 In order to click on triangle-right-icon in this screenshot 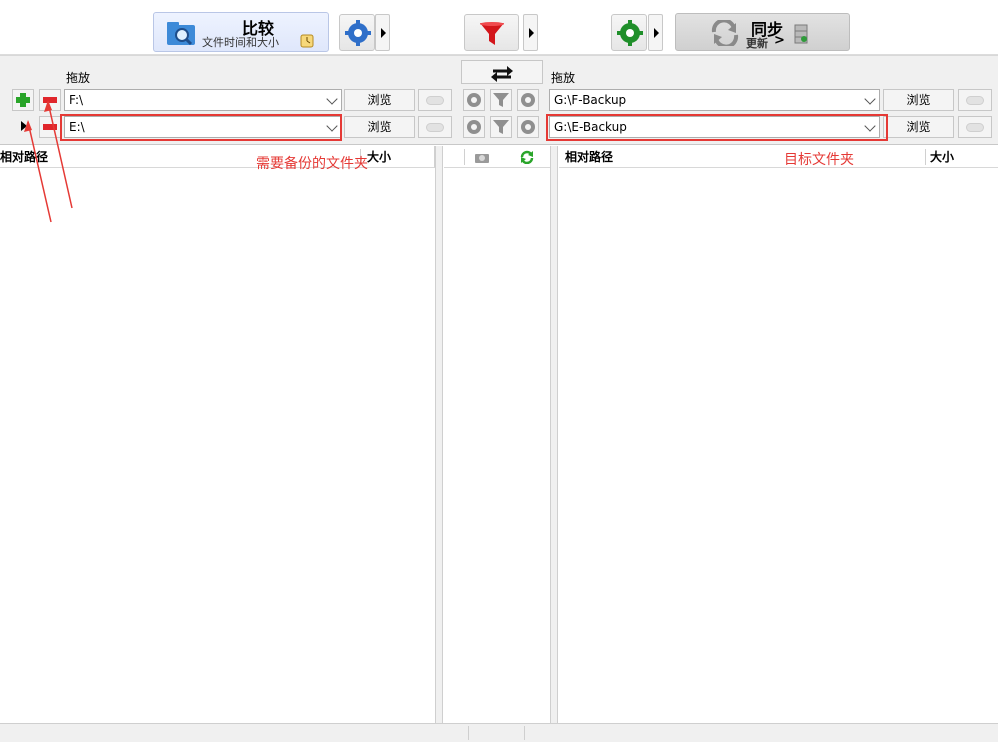, I will do `click(24, 126)`.